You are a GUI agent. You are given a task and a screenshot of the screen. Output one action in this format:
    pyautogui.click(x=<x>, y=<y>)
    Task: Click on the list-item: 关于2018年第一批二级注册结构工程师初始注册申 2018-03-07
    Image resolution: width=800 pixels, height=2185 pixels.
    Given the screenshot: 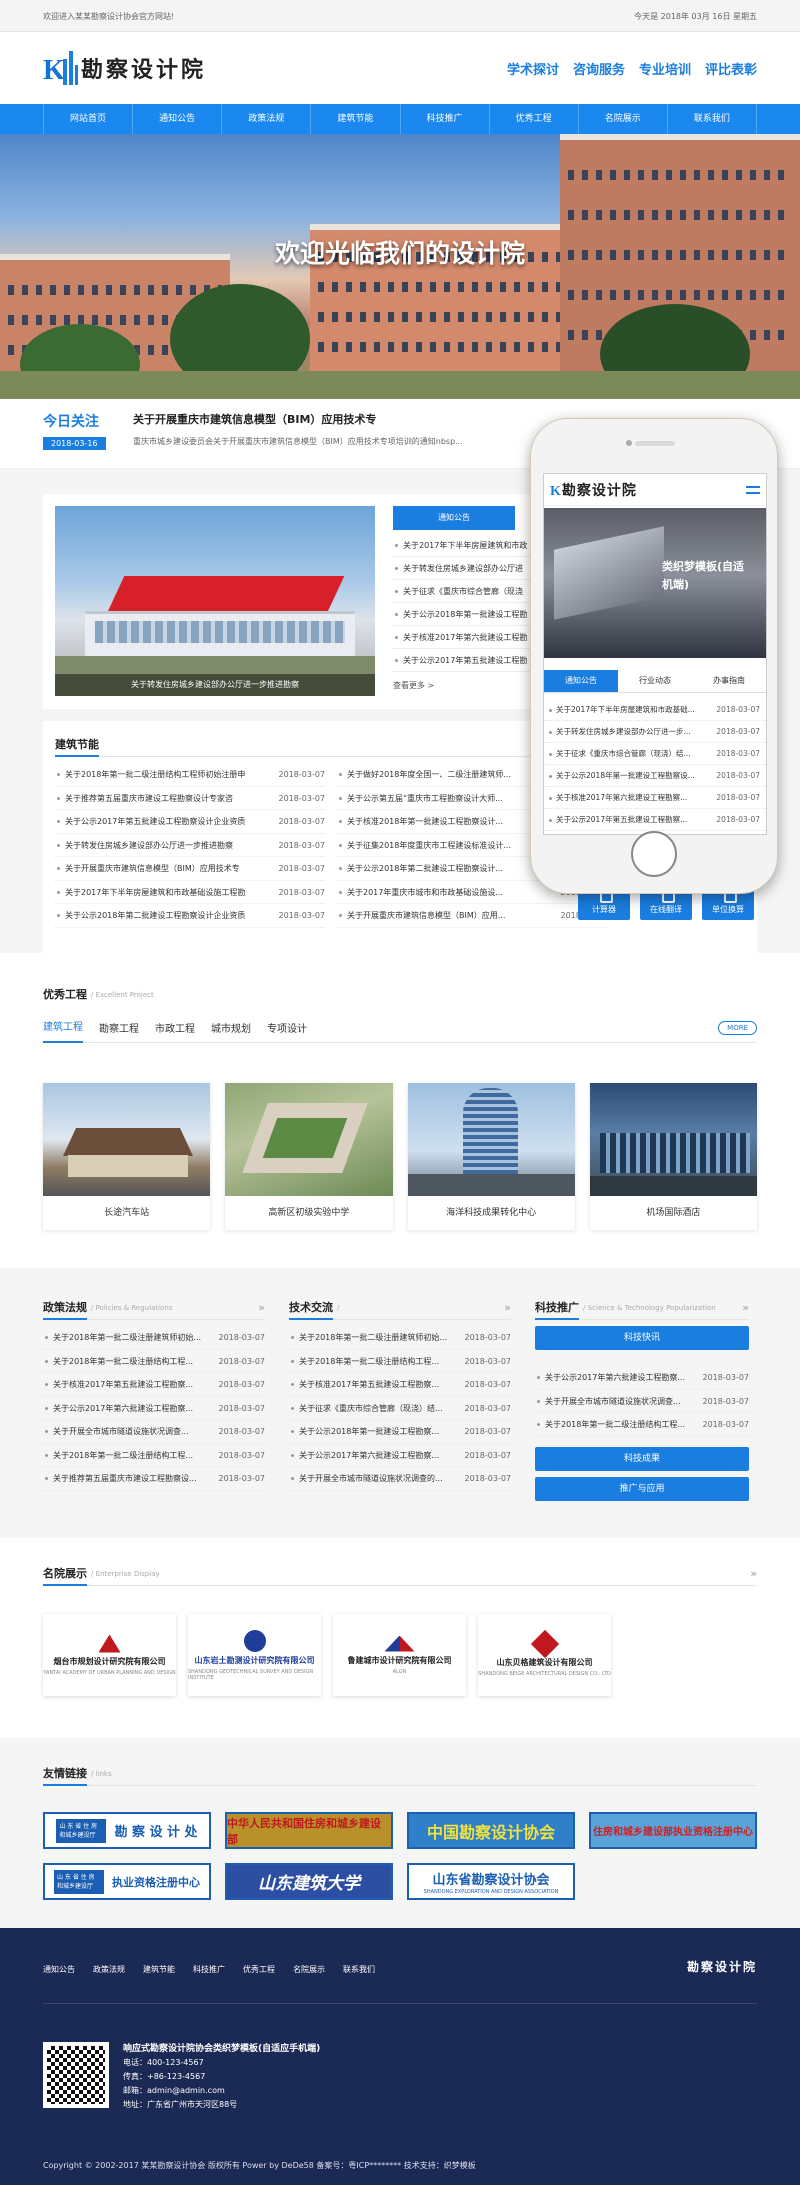 What is the action you would take?
    pyautogui.click(x=190, y=775)
    